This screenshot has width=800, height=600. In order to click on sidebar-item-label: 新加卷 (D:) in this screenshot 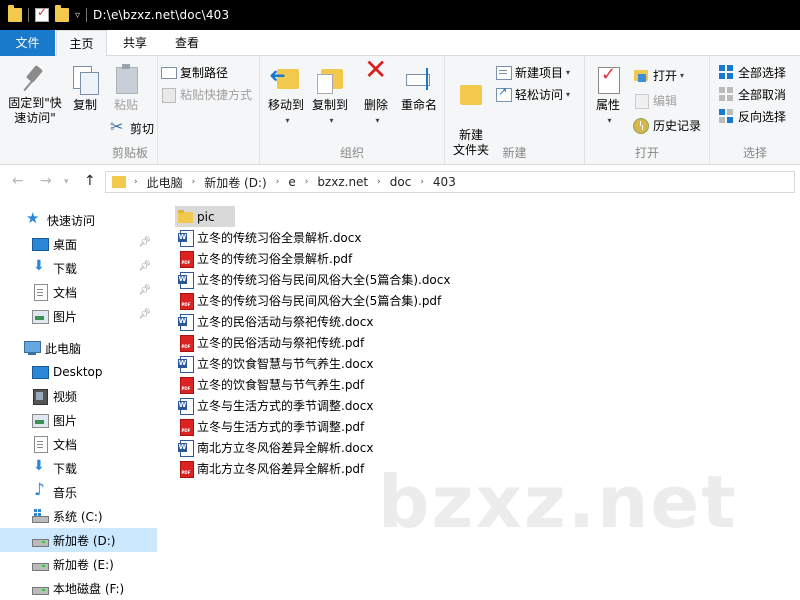, I will do `click(84, 540)`.